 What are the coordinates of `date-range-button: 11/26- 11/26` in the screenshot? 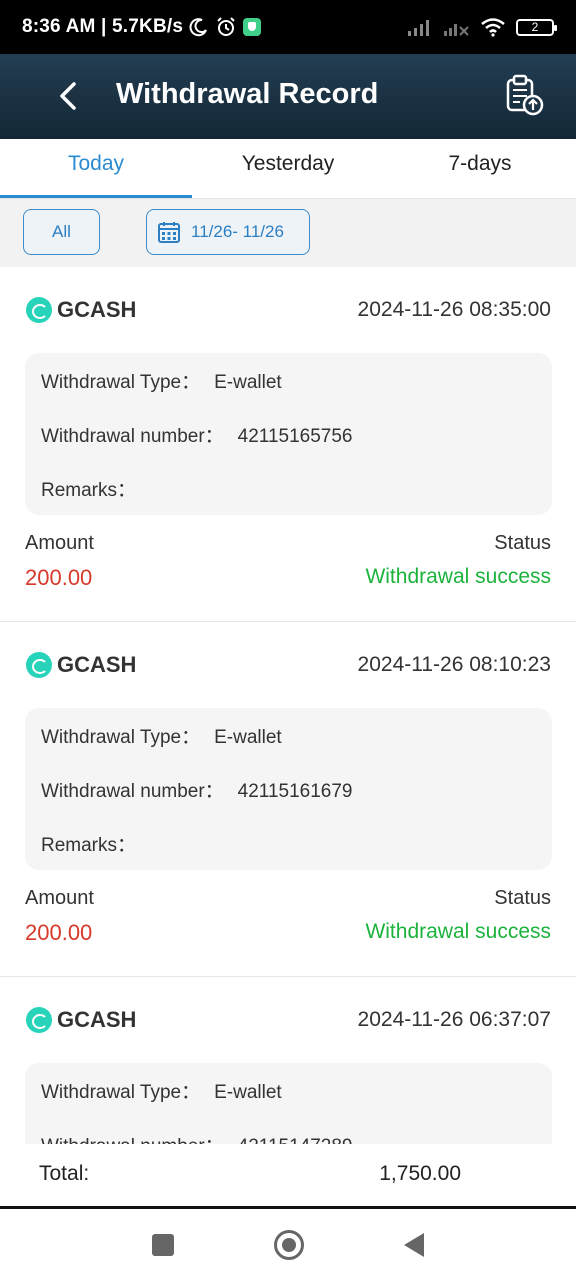 It's located at (228, 232).